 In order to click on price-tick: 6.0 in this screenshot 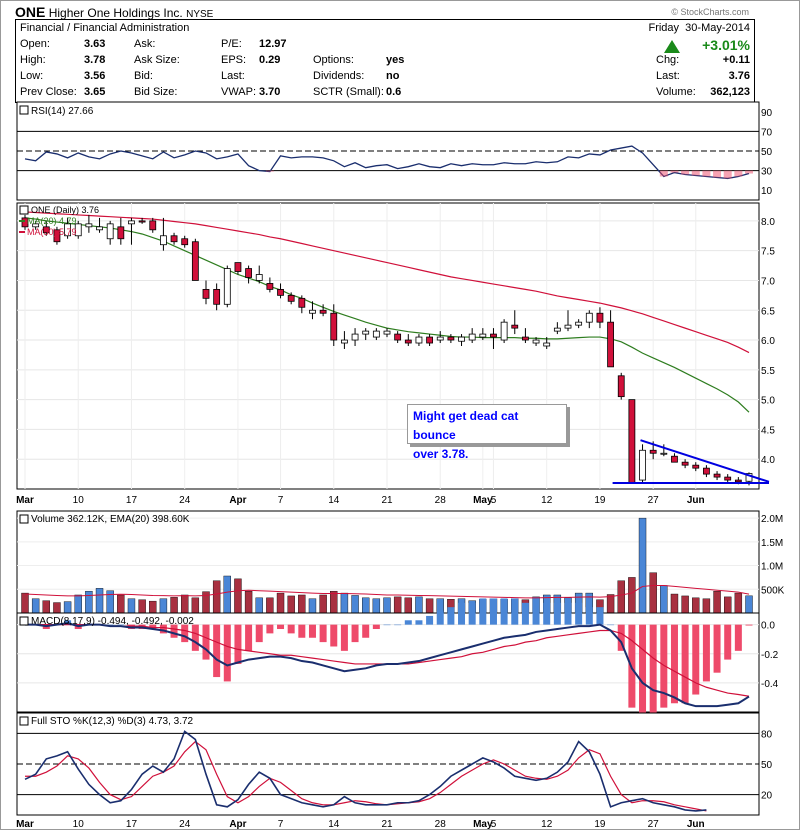, I will do `click(768, 341)`.